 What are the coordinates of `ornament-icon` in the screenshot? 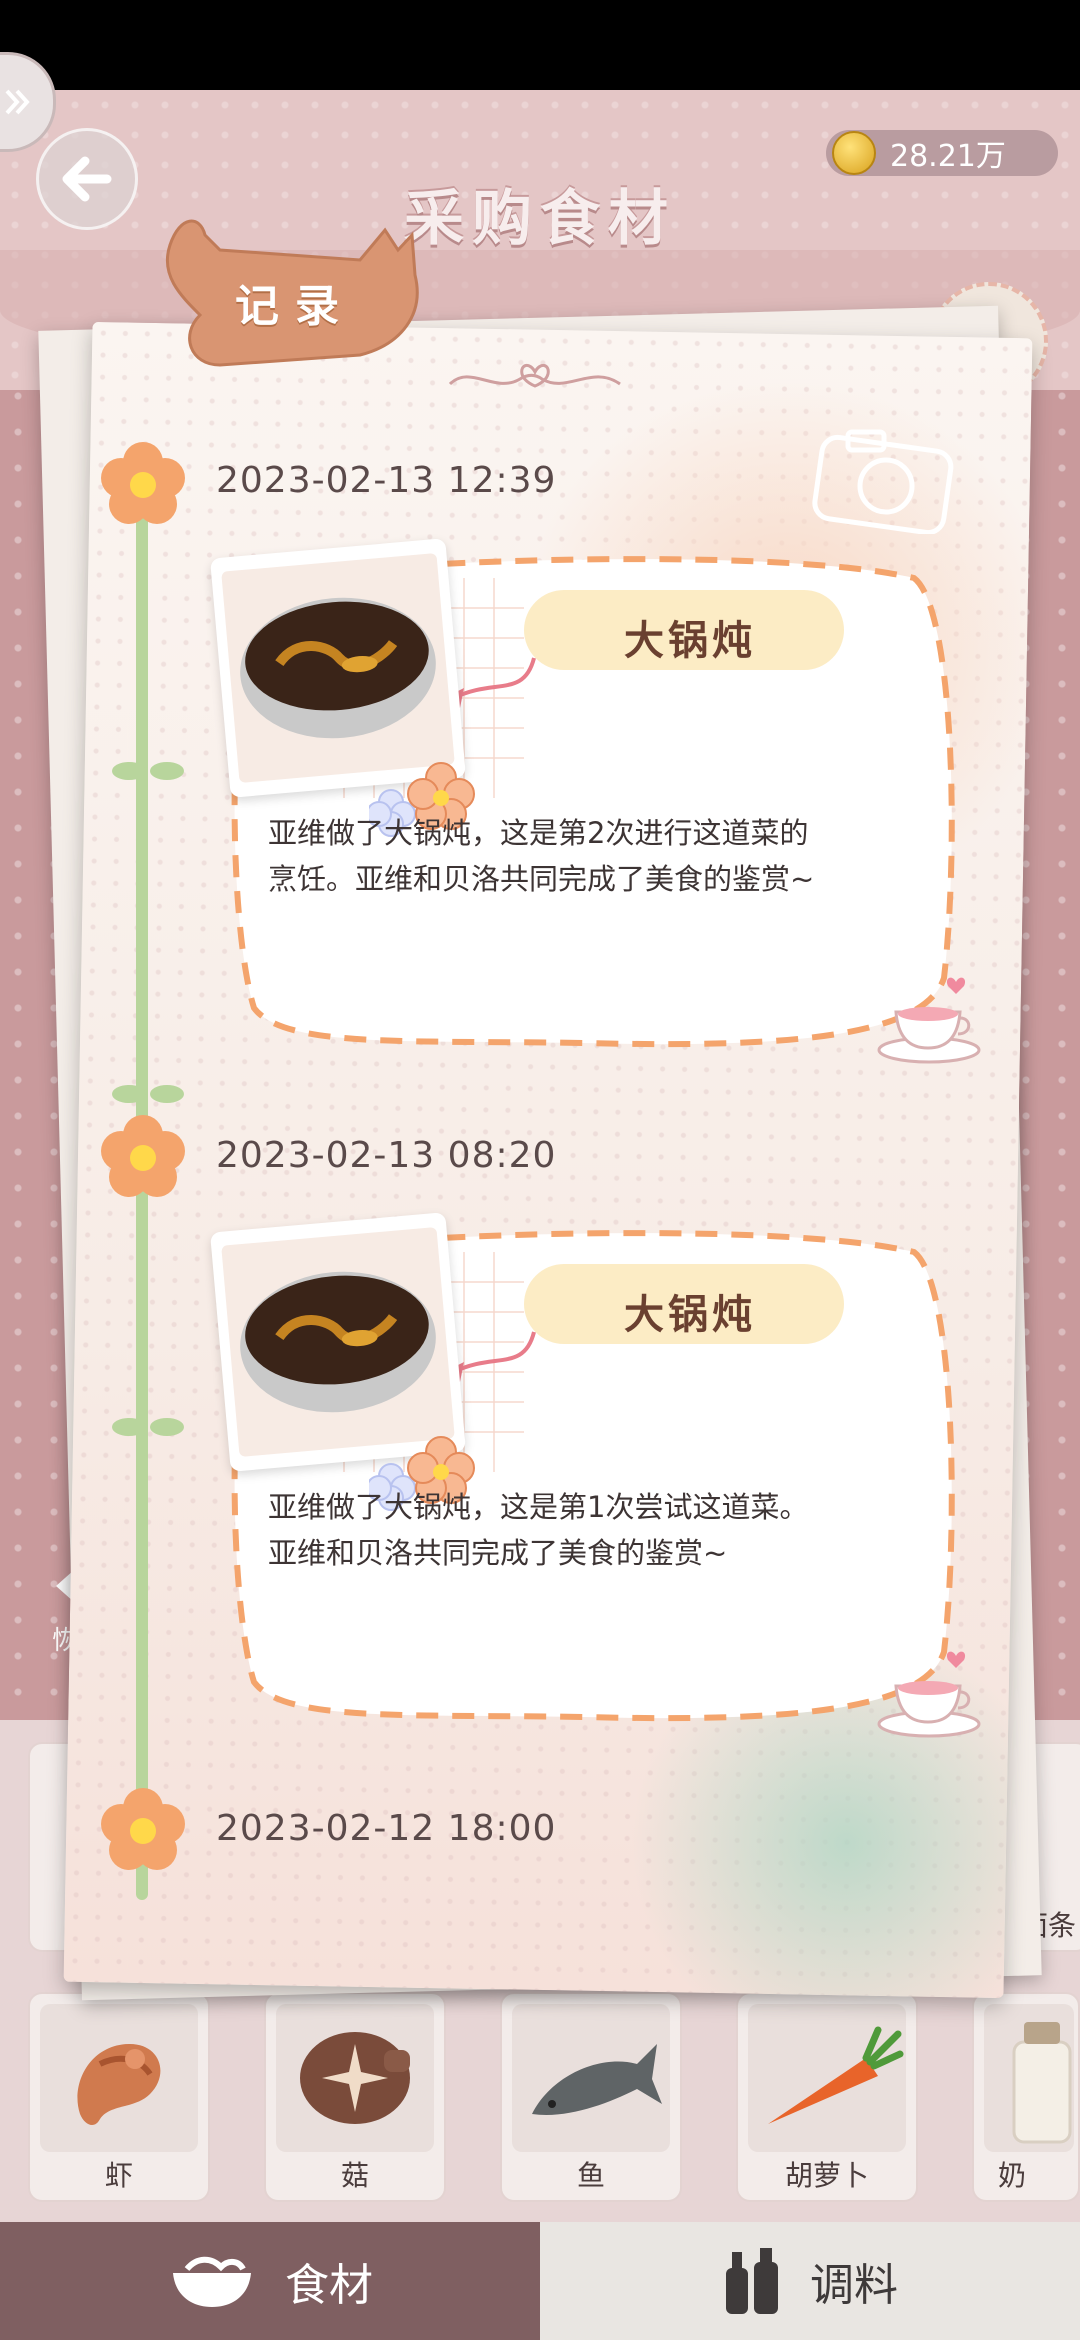 It's located at (534, 376).